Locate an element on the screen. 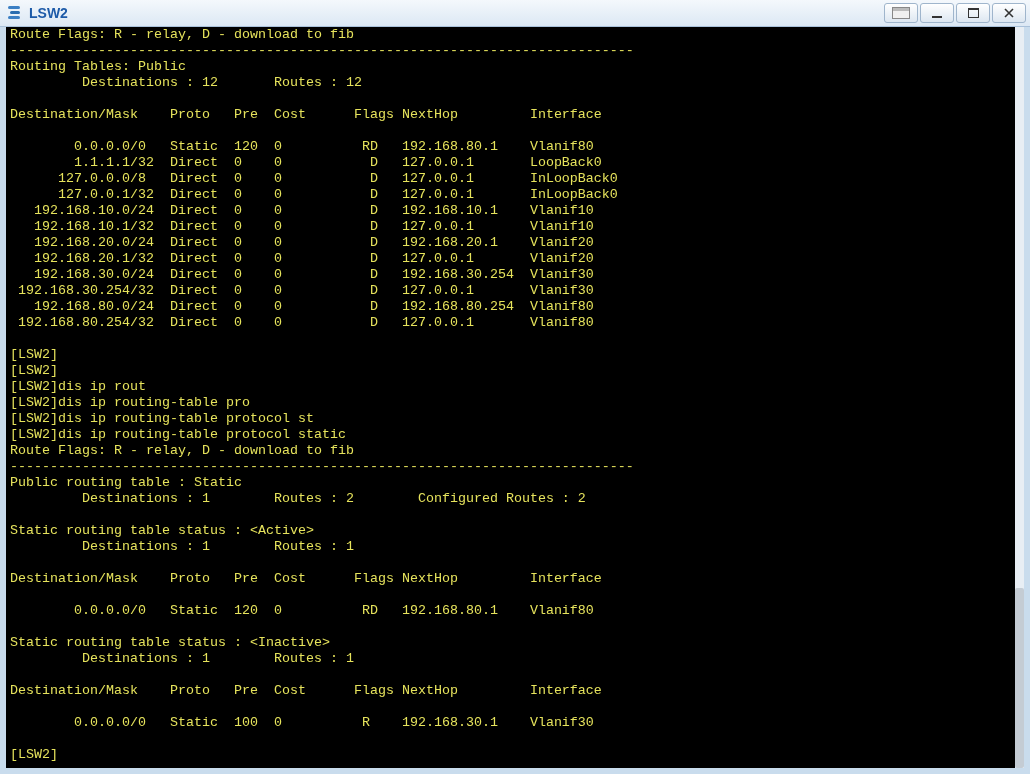 The height and width of the screenshot is (774, 1030). terminal-line: 192.168.10.0/24 Direct 0 0 D 192.168.10.1 Vlanif10 is located at coordinates (313, 211).